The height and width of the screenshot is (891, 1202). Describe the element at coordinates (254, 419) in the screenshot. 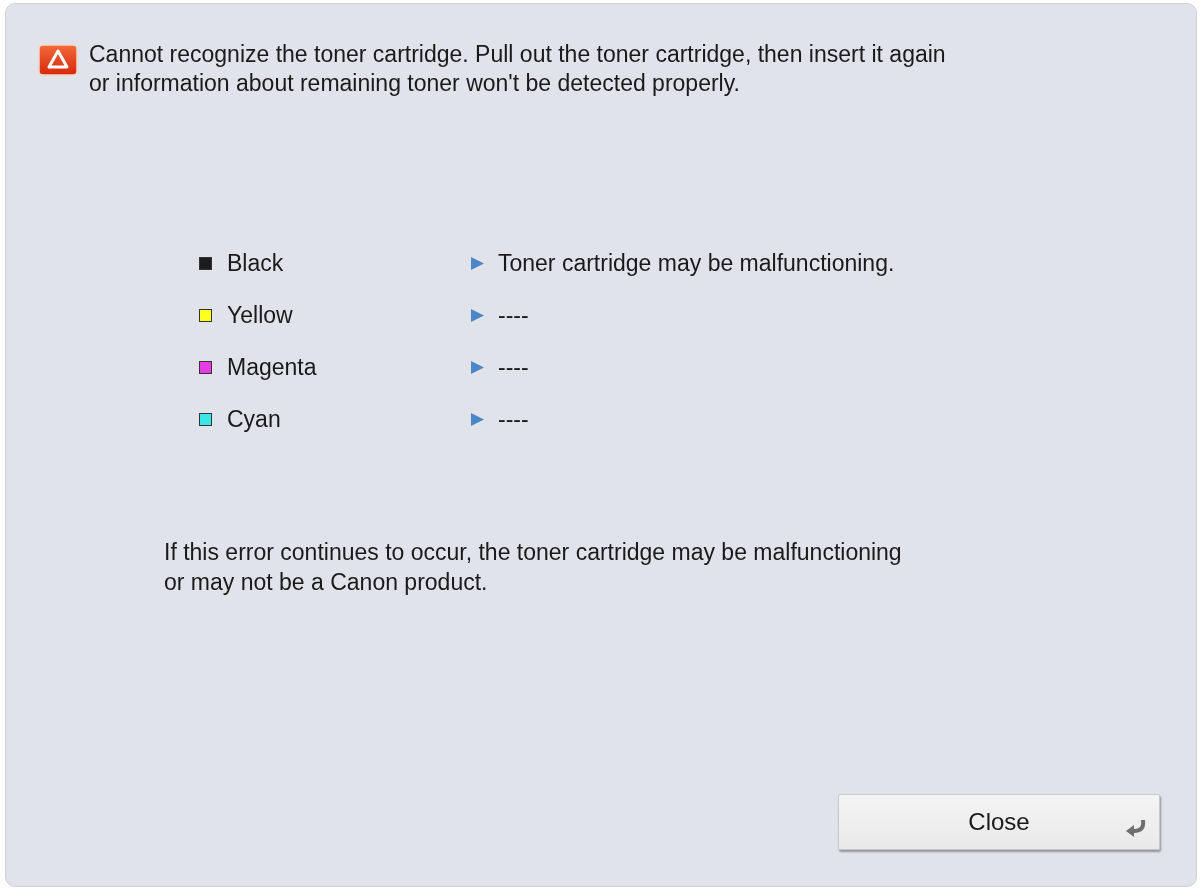

I see `toner-name: Cyan` at that location.